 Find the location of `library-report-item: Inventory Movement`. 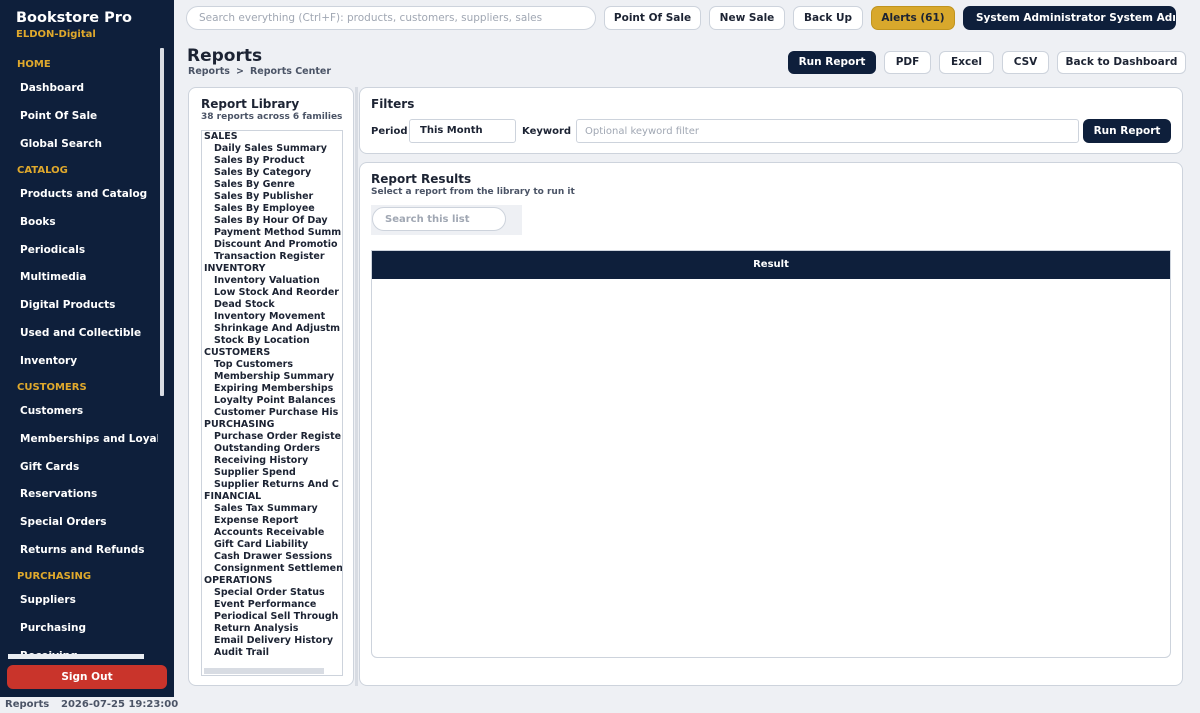

library-report-item: Inventory Movement is located at coordinates (273, 317).